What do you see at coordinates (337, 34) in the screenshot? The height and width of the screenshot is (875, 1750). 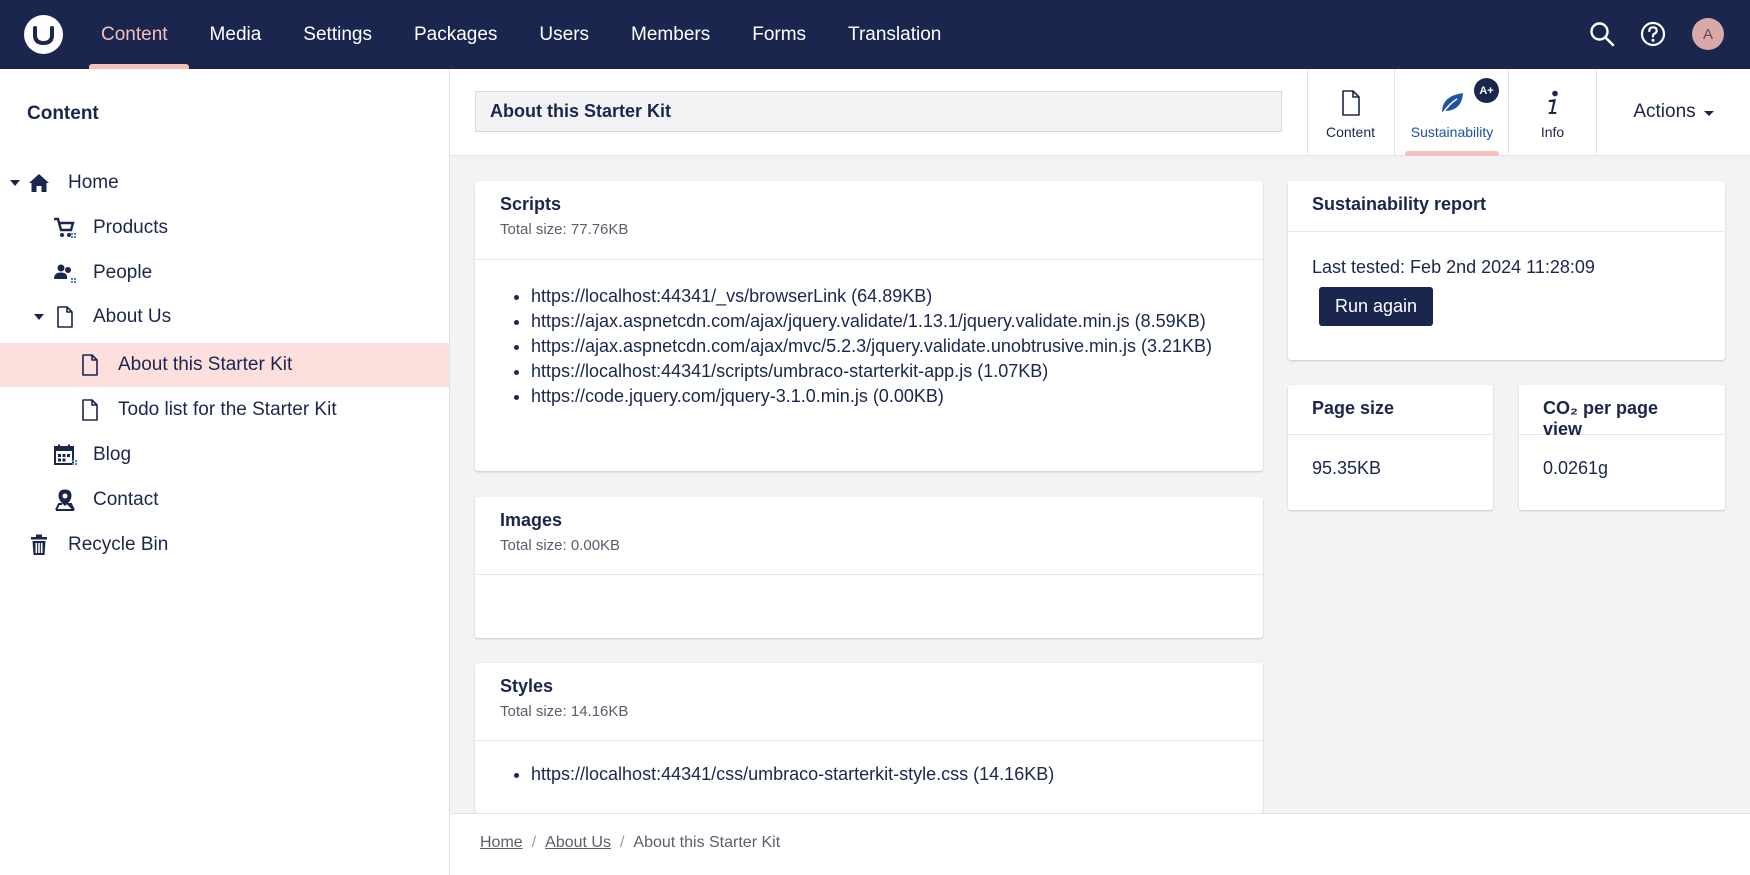 I see `nav-settings: Settings` at bounding box center [337, 34].